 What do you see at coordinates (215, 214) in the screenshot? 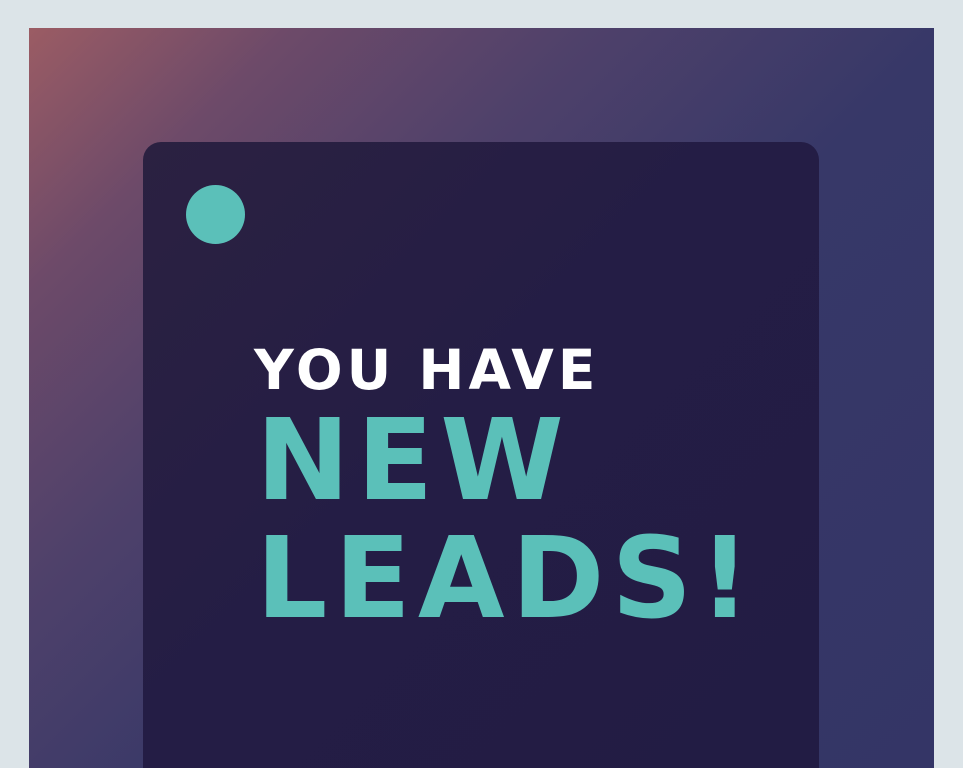
I see `teal-dot-icon` at bounding box center [215, 214].